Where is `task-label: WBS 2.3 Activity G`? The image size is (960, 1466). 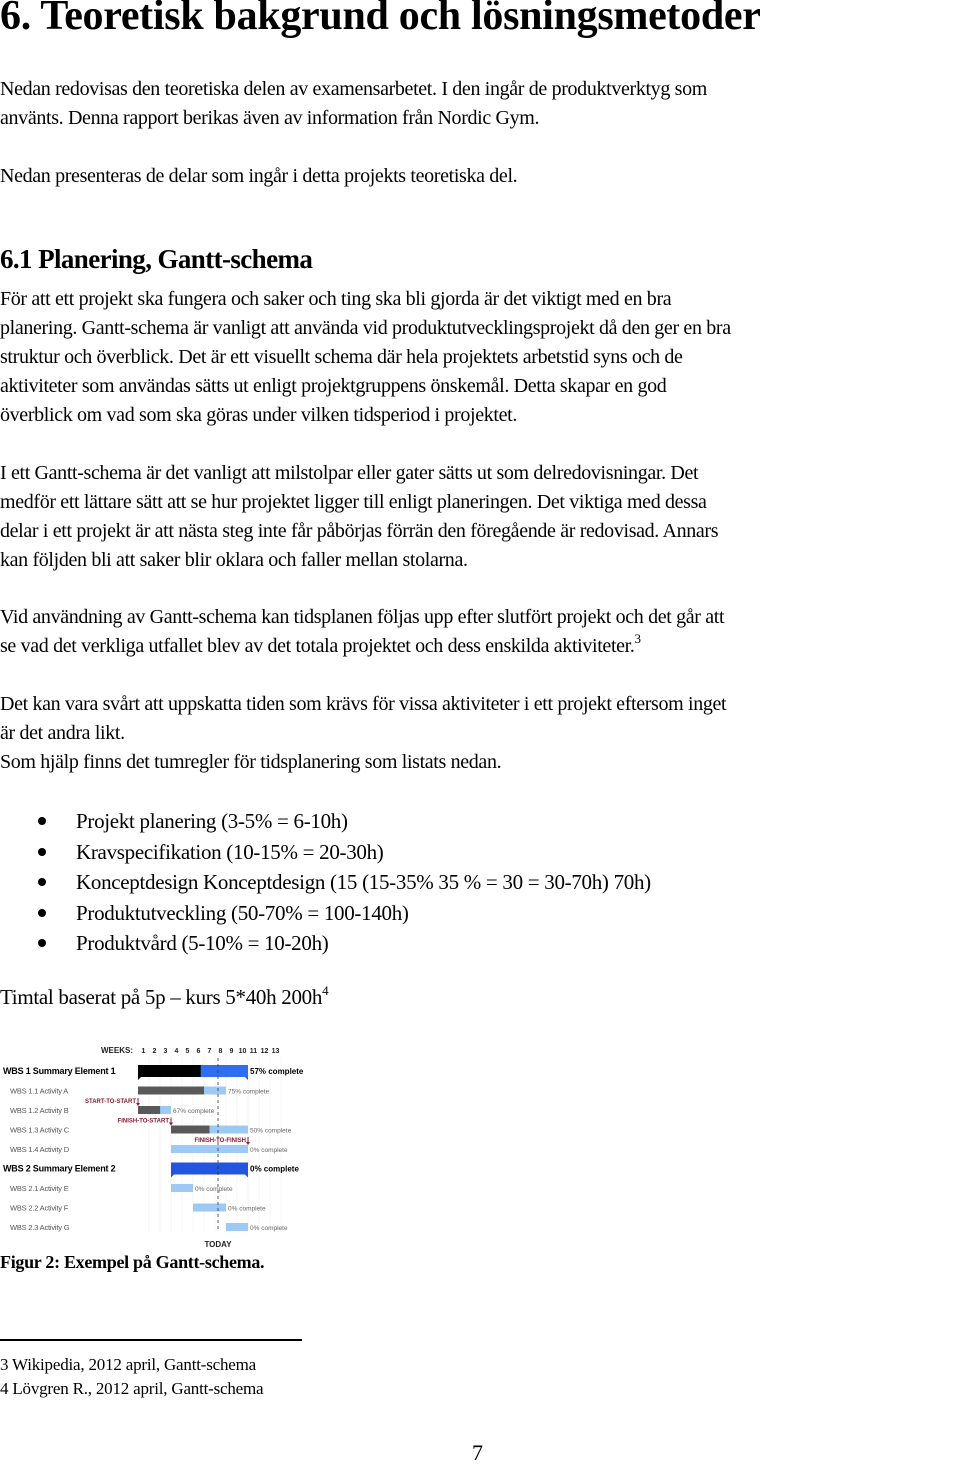
task-label: WBS 2.3 Activity G is located at coordinates (40, 1227).